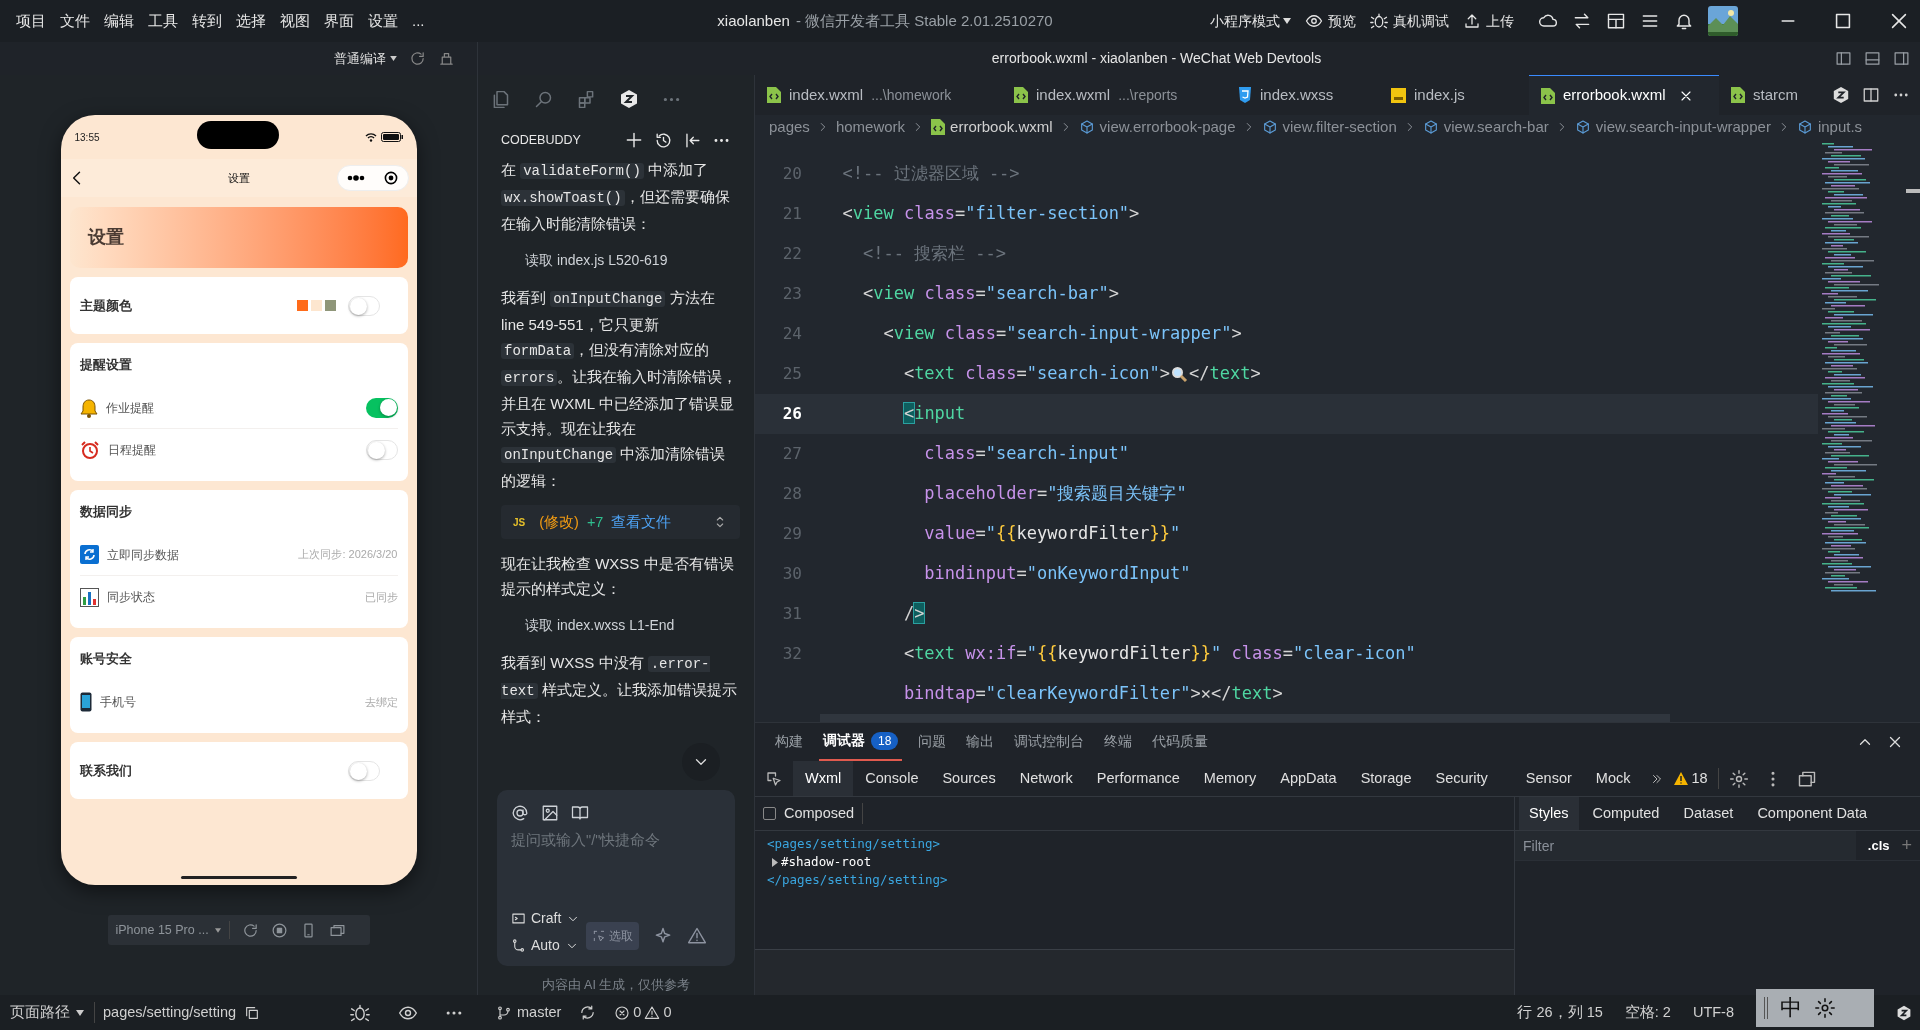  I want to click on layout-icon, so click(1616, 21).